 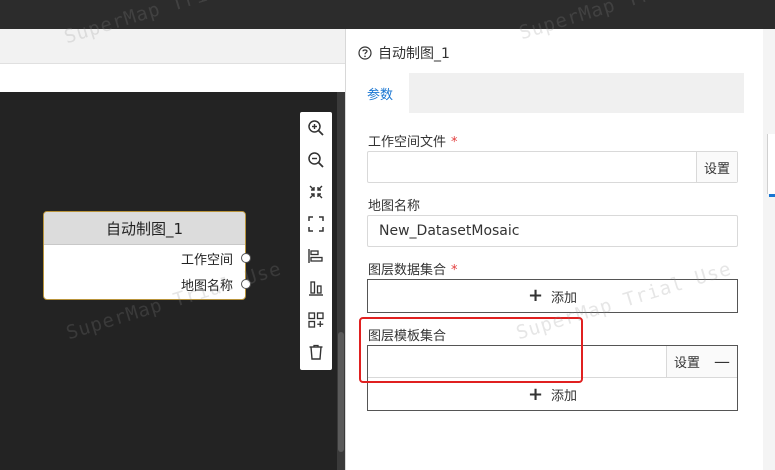 I want to click on tabs-bar: 参数, so click(x=547, y=93).